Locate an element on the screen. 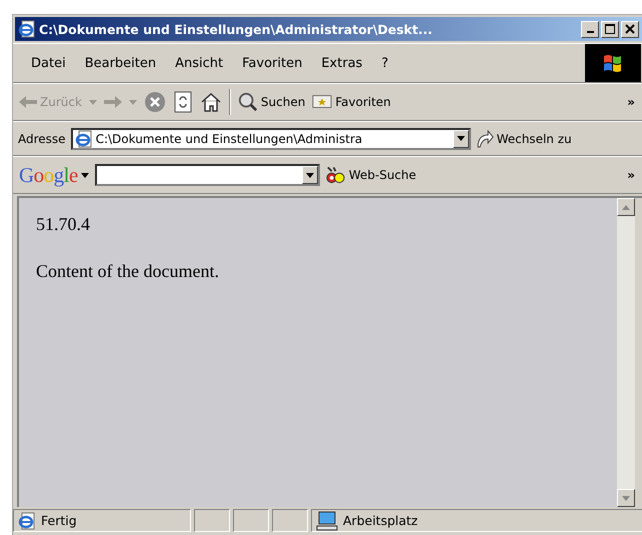 The width and height of the screenshot is (642, 535). down-arrow-icon is located at coordinates (626, 498).